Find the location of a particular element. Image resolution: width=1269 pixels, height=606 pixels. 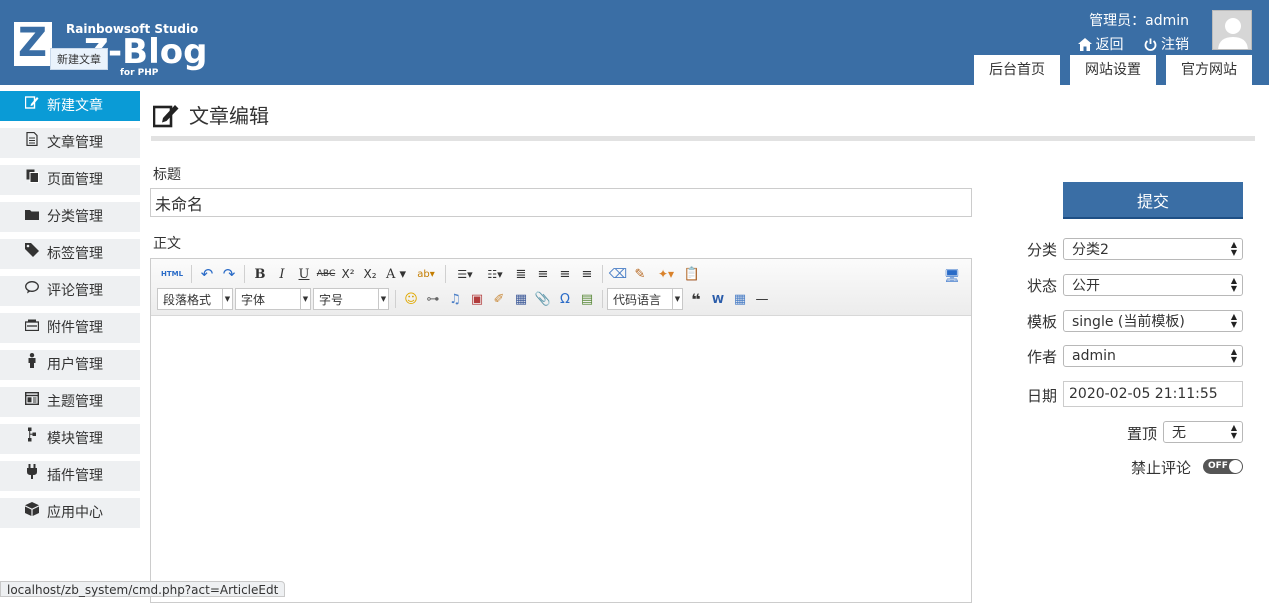

special-char-button: Ω is located at coordinates (565, 299).